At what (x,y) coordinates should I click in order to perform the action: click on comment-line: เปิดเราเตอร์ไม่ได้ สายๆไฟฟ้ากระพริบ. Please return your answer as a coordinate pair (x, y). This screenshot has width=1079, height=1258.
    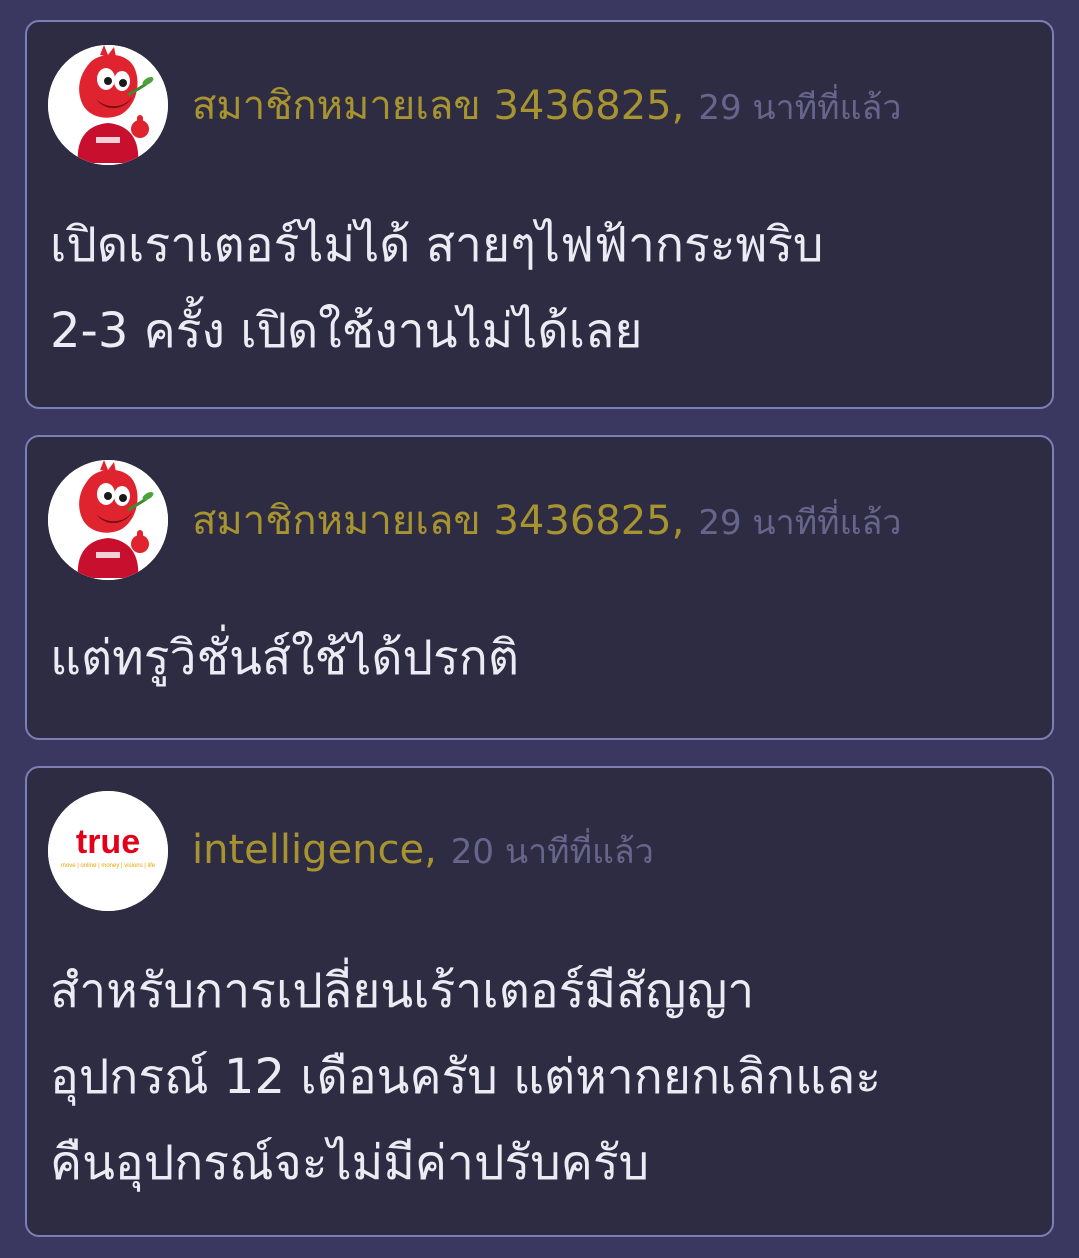
    Looking at the image, I should click on (437, 245).